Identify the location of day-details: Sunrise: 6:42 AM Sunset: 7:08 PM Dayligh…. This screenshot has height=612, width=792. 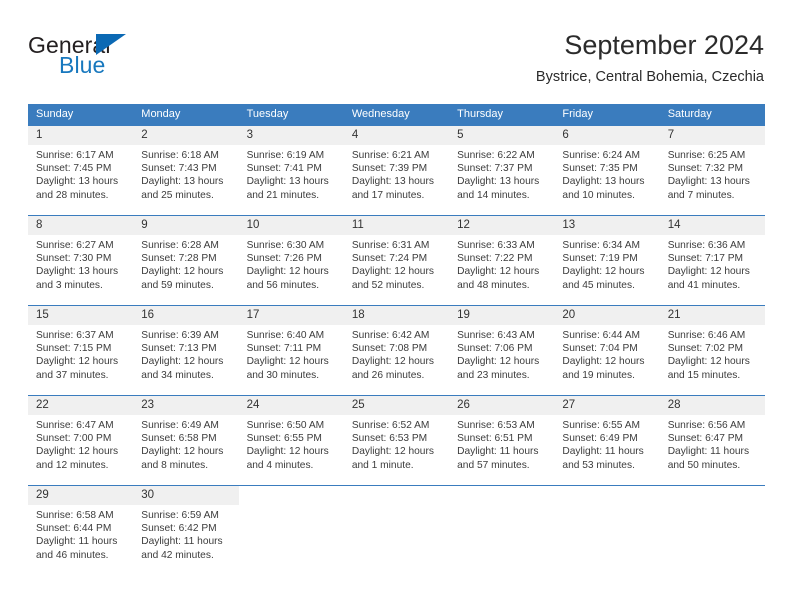
(396, 353).